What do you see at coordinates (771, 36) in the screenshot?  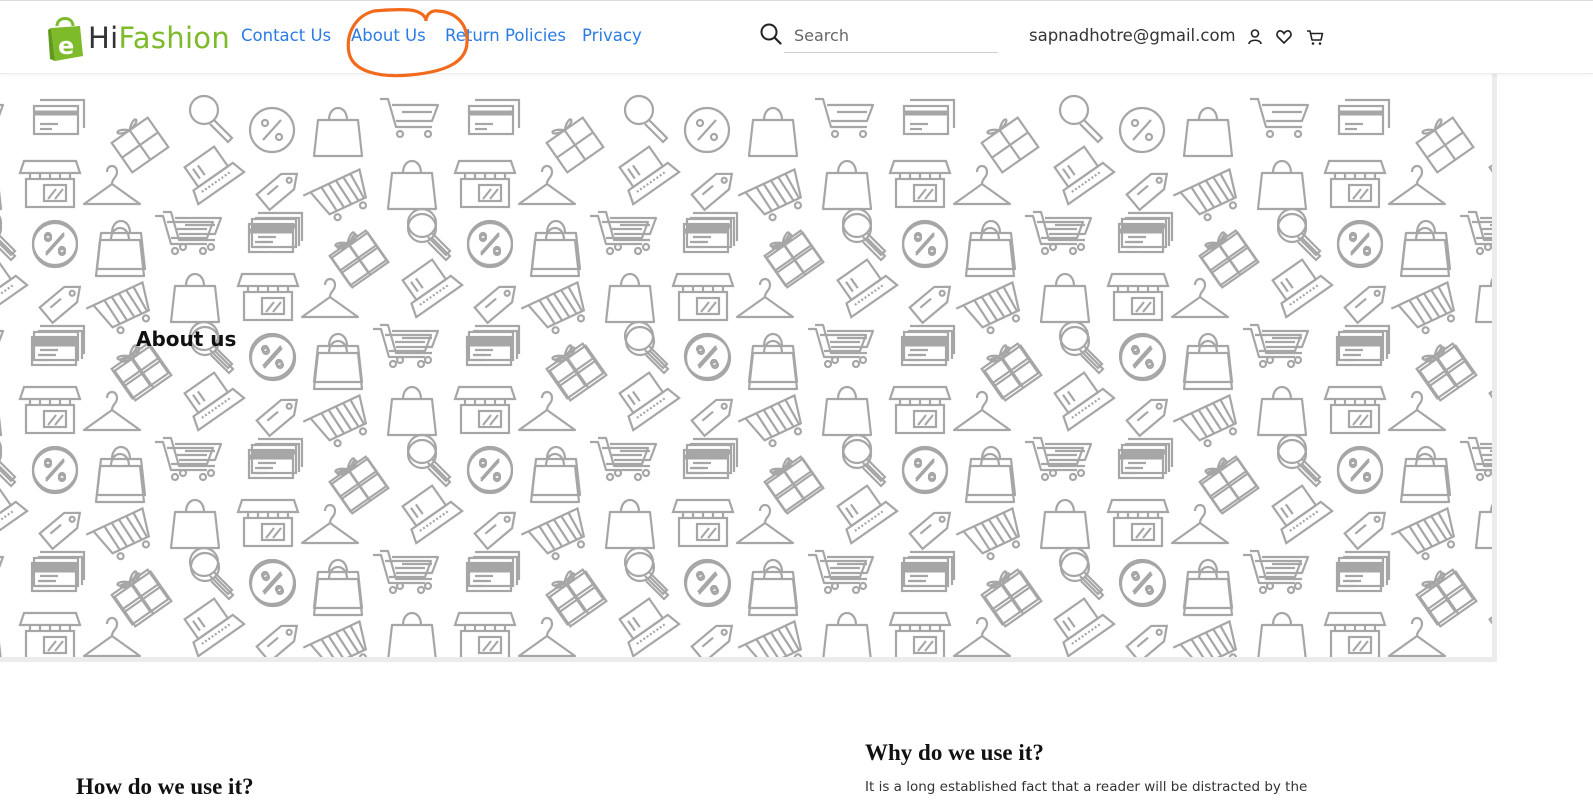 I see `search-icon` at bounding box center [771, 36].